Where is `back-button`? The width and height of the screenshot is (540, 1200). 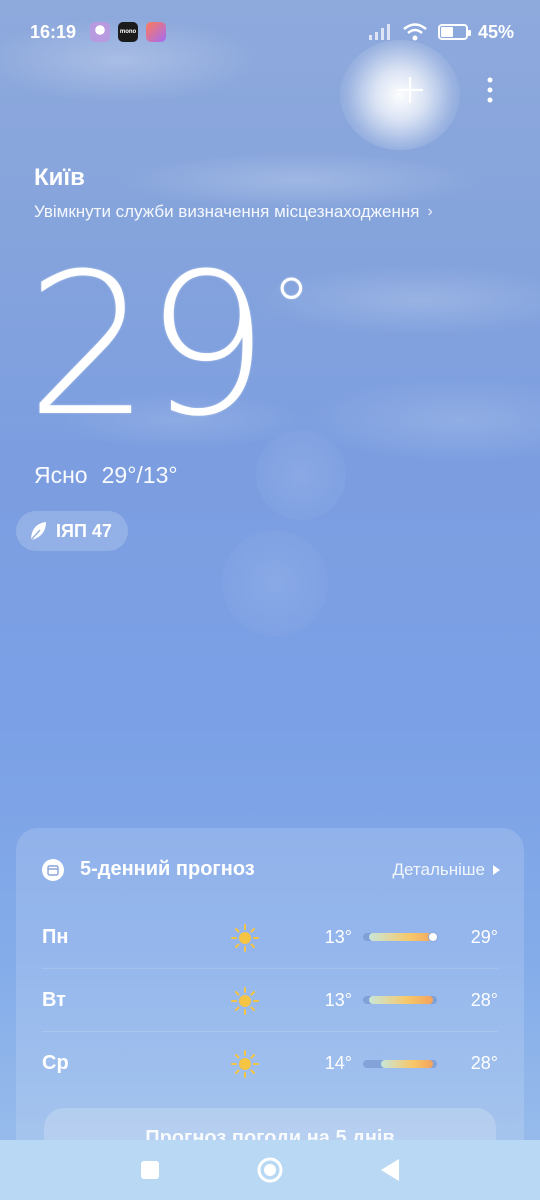 back-button is located at coordinates (390, 1170).